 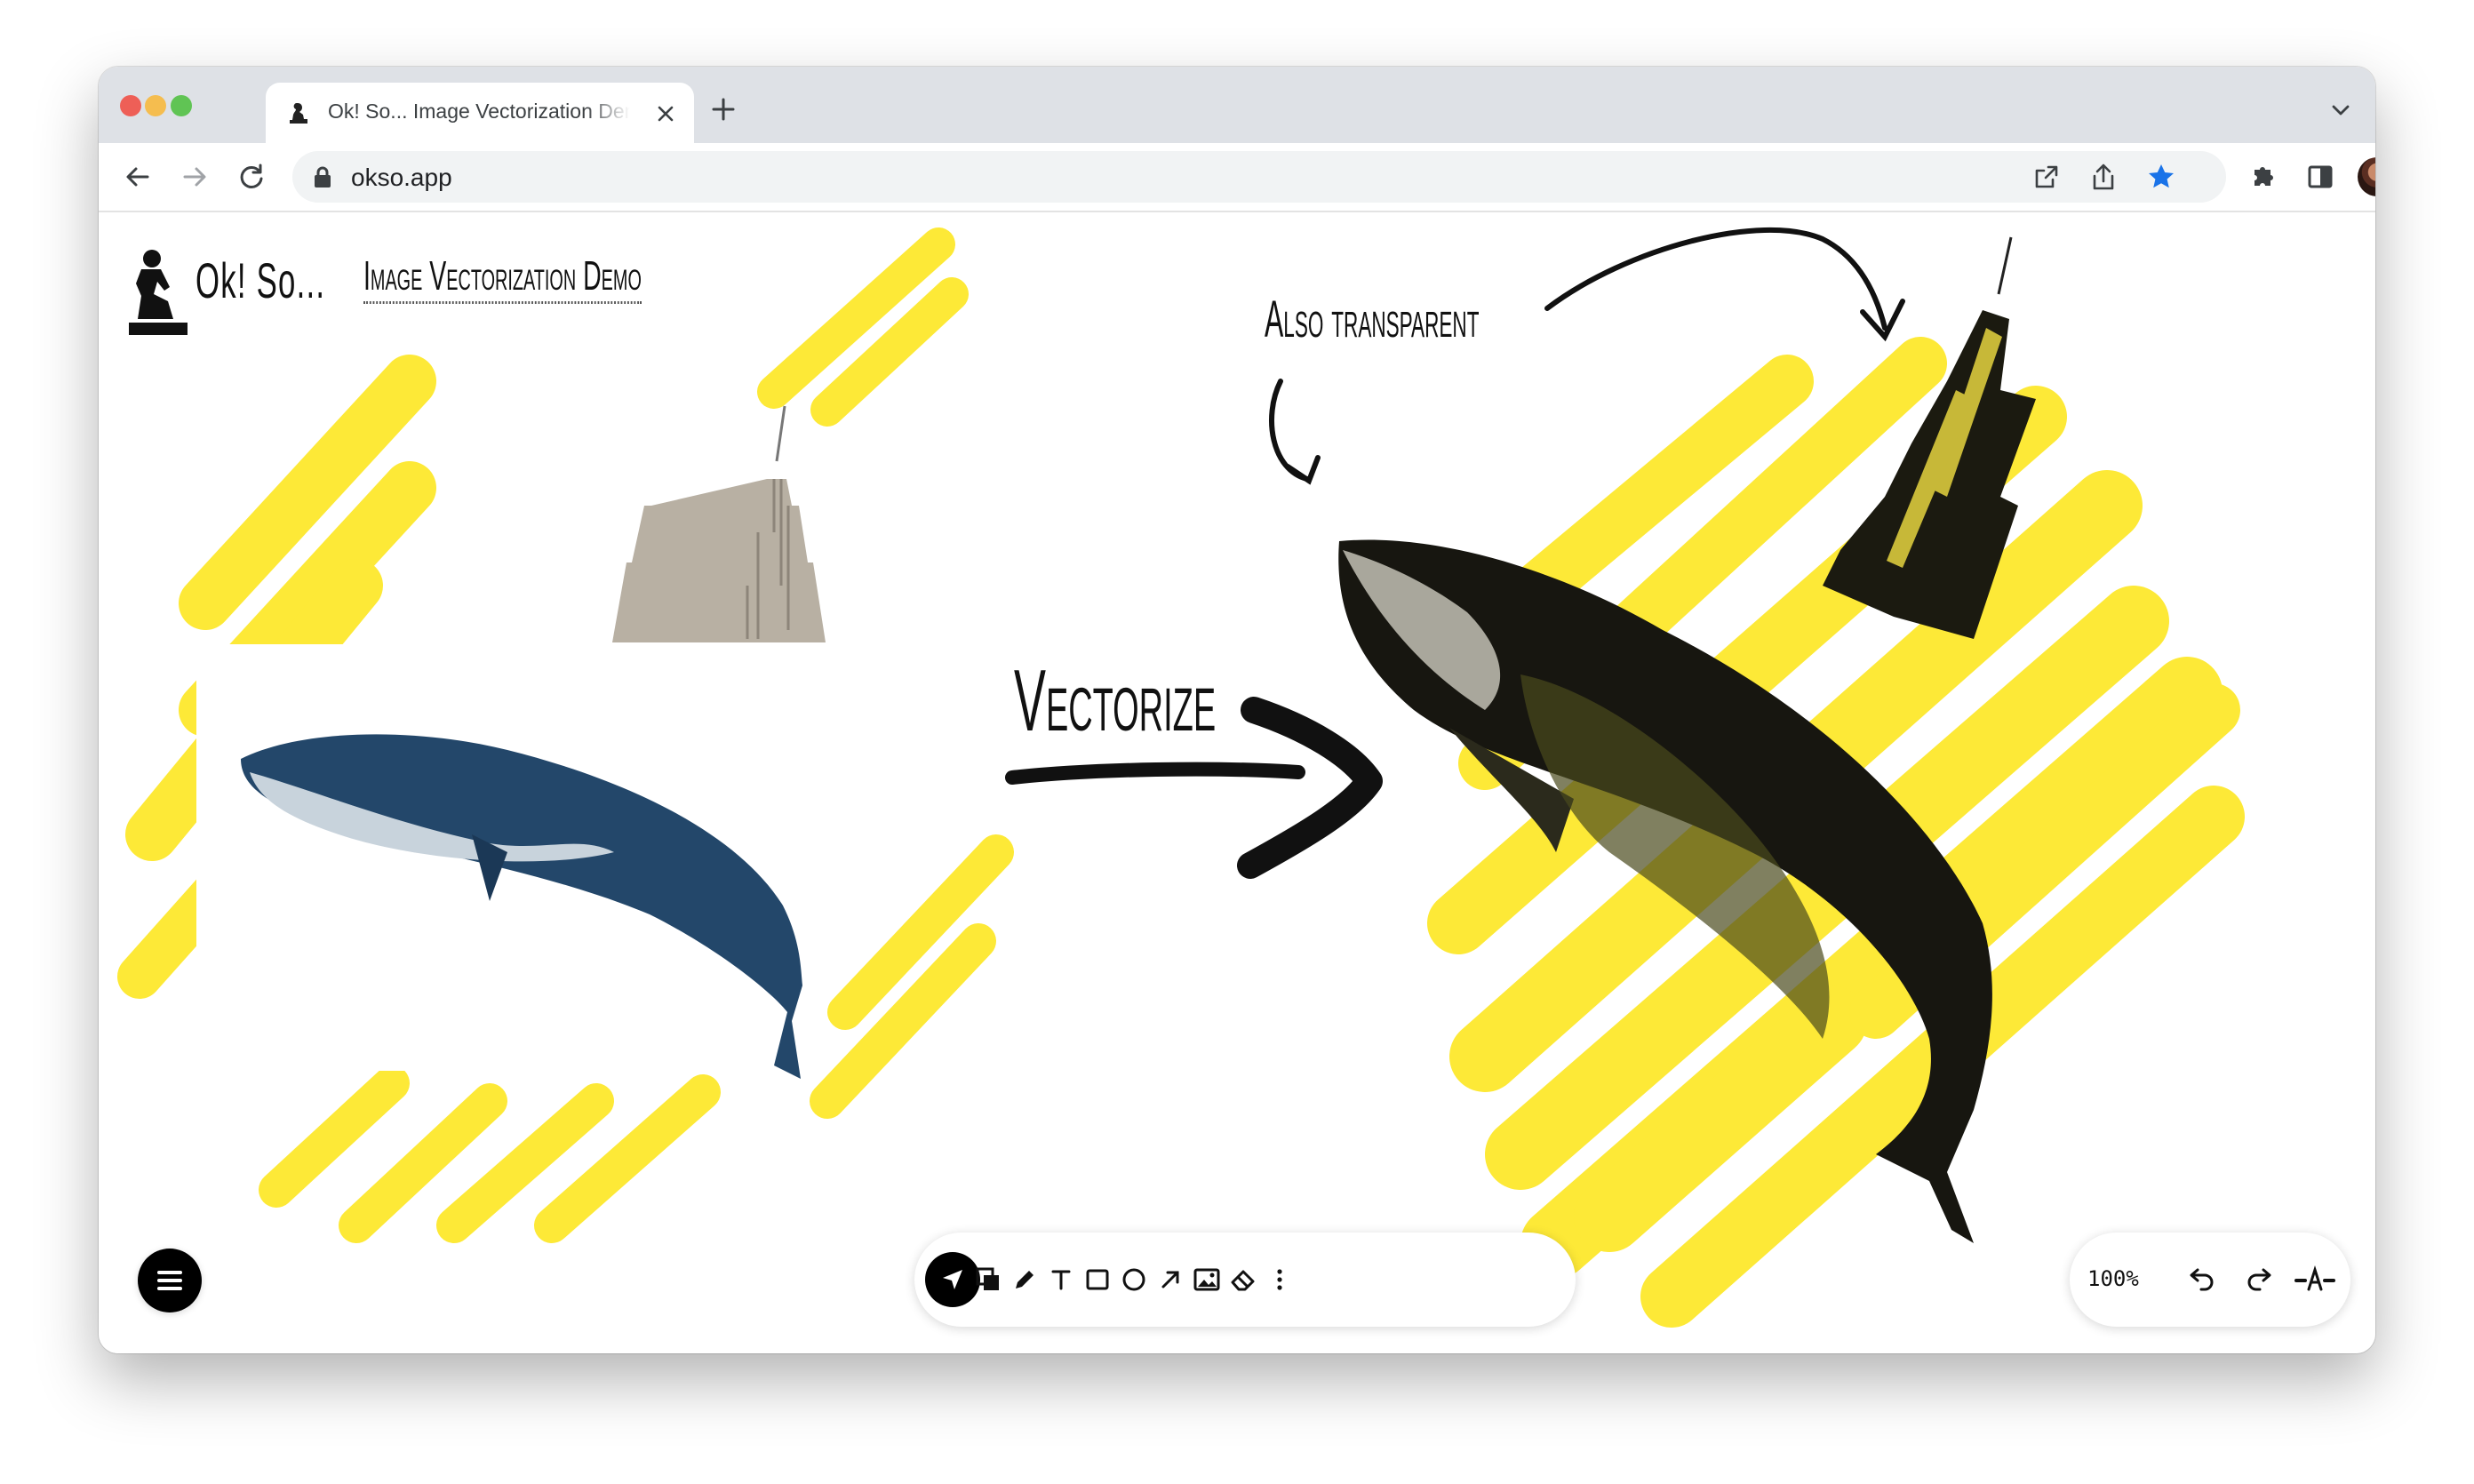 I want to click on more-vertical-icon, so click(x=1279, y=1279).